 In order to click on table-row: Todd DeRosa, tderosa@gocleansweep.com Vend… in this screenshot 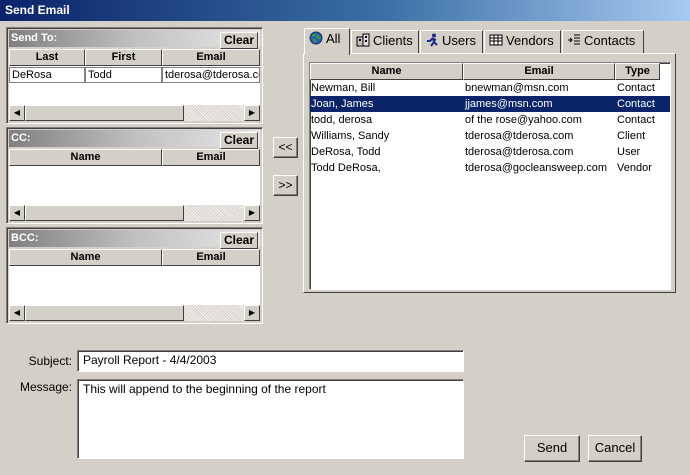, I will do `click(490, 168)`.